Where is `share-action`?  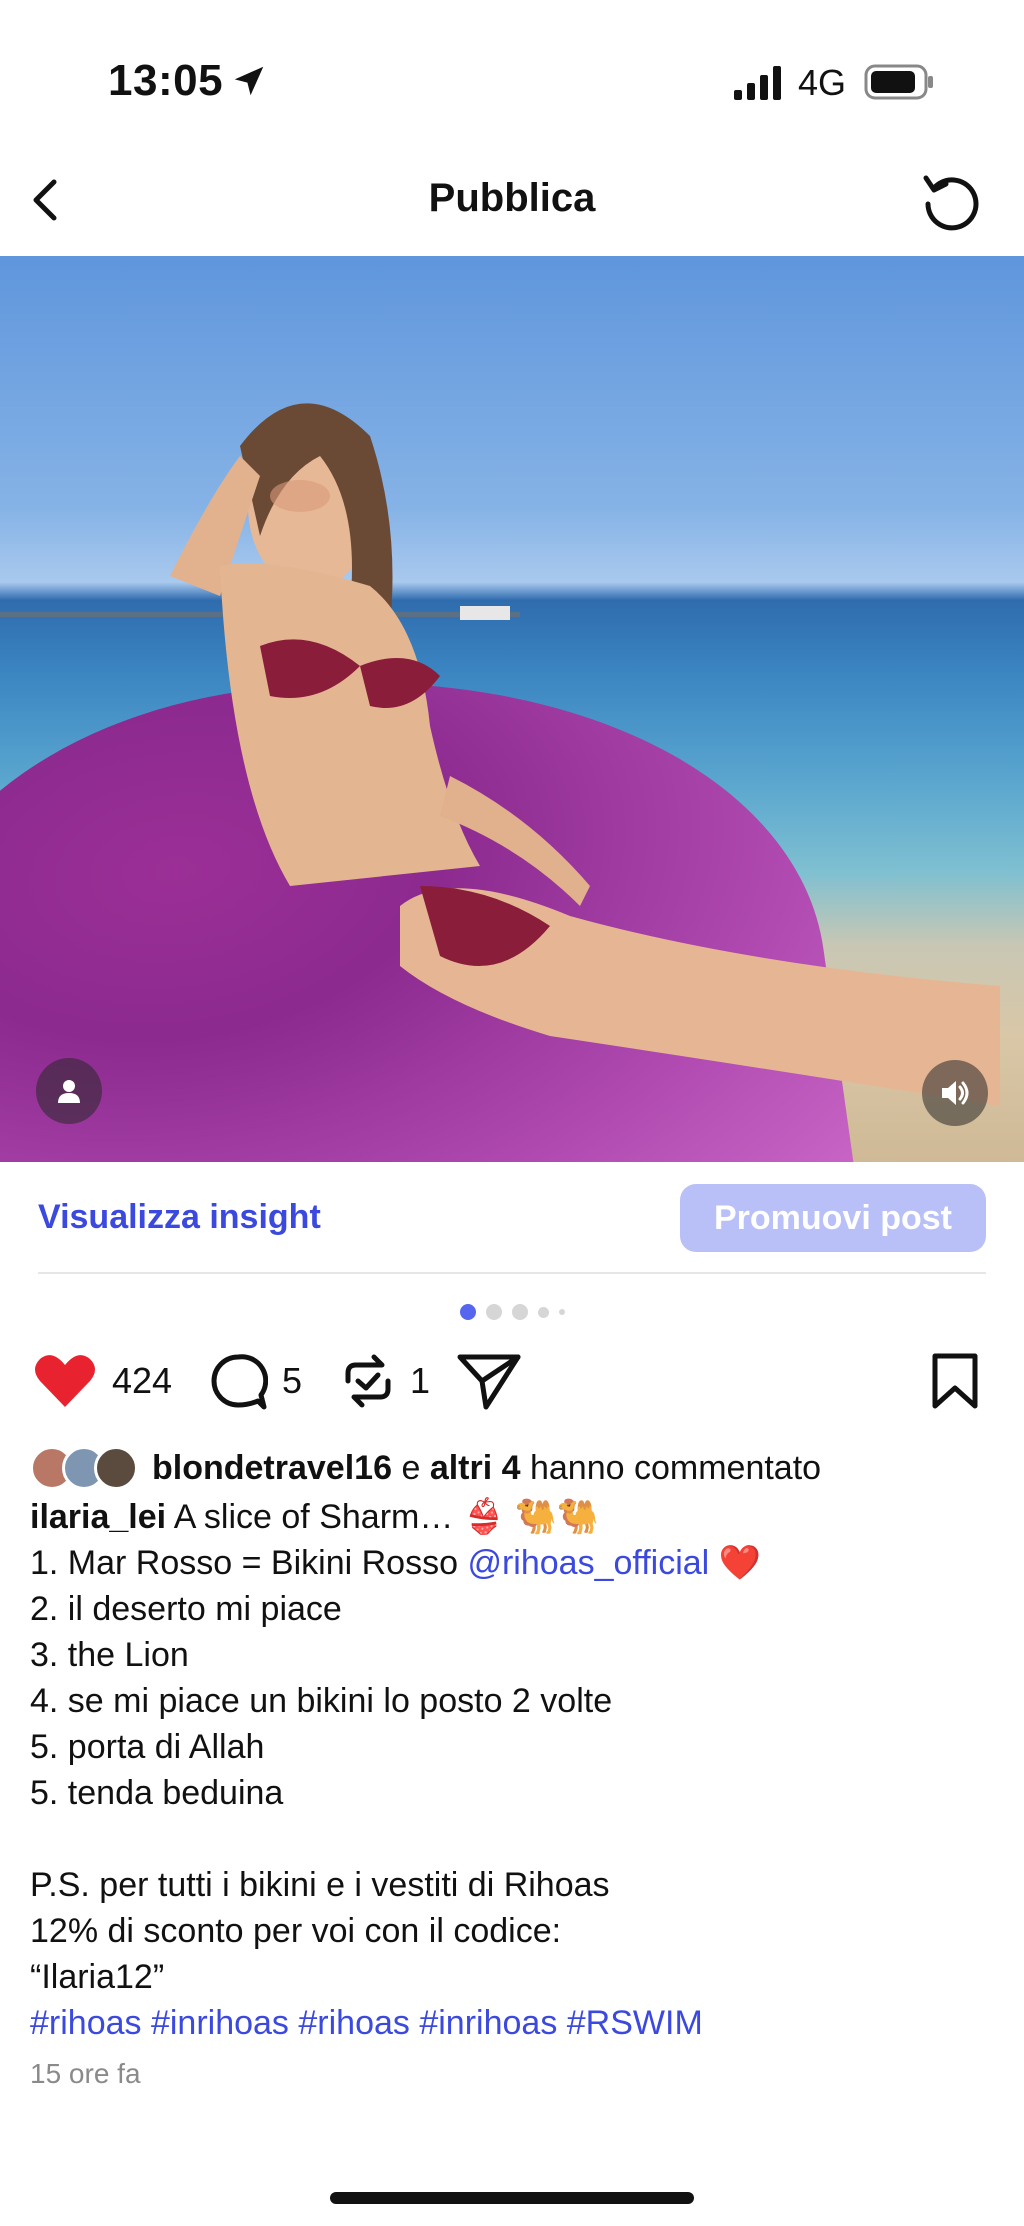 share-action is located at coordinates (489, 1381).